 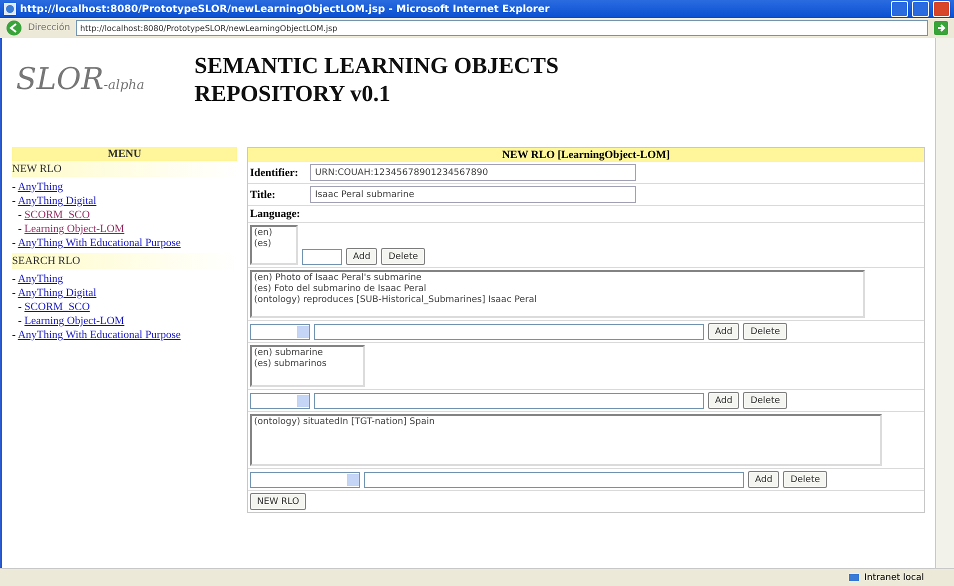 What do you see at coordinates (941, 28) in the screenshot?
I see `go-icon` at bounding box center [941, 28].